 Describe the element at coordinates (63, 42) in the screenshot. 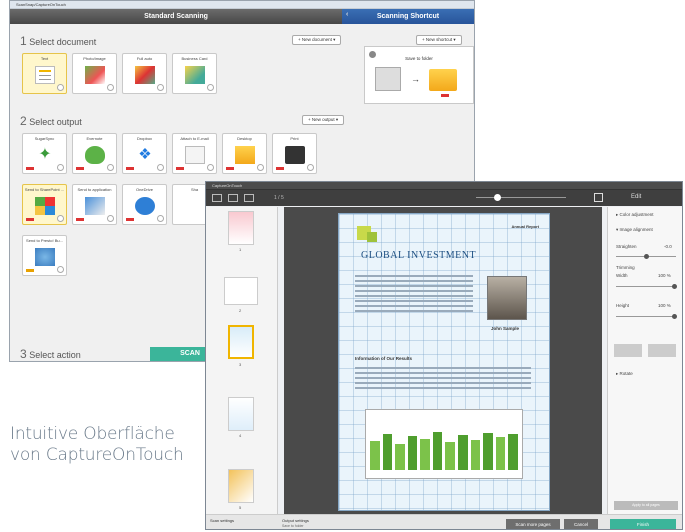

I see `section-label: Select document` at that location.